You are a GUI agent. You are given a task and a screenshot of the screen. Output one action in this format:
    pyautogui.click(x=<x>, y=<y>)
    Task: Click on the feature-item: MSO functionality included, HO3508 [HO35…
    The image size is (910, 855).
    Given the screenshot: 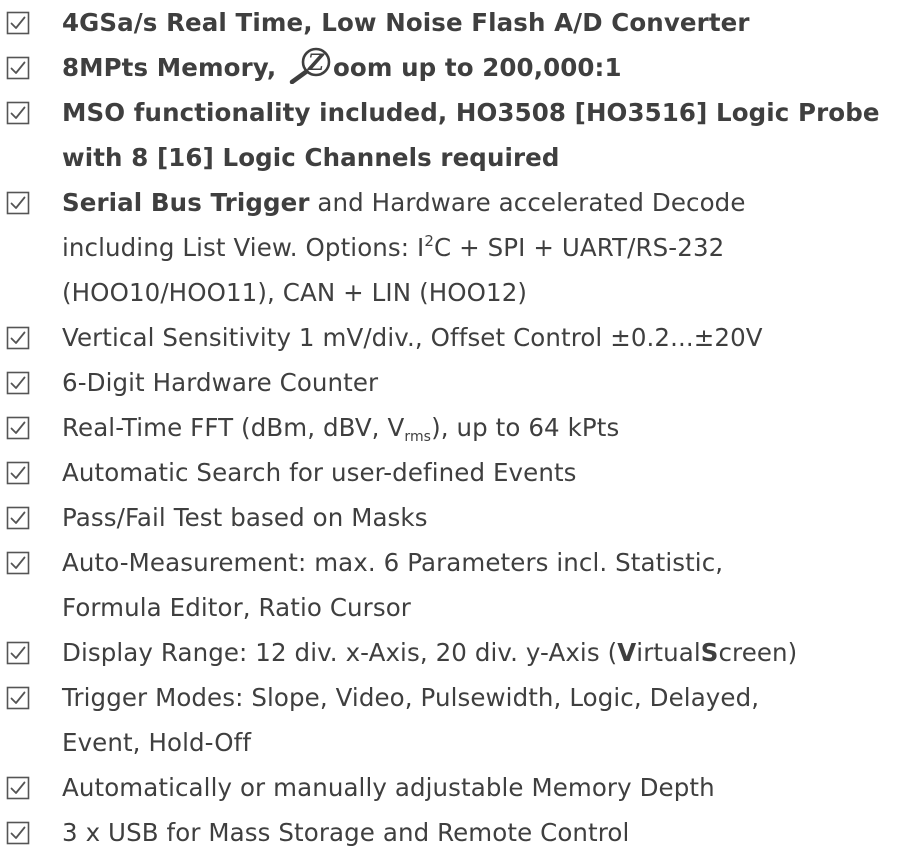 What is the action you would take?
    pyautogui.click(x=455, y=135)
    